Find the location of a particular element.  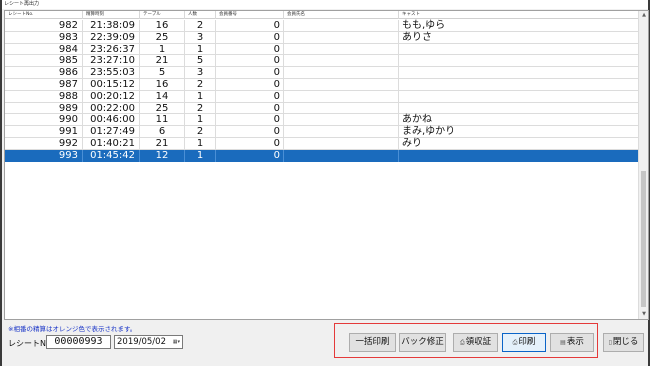

back-edit-label: バック修正 is located at coordinates (422, 342).